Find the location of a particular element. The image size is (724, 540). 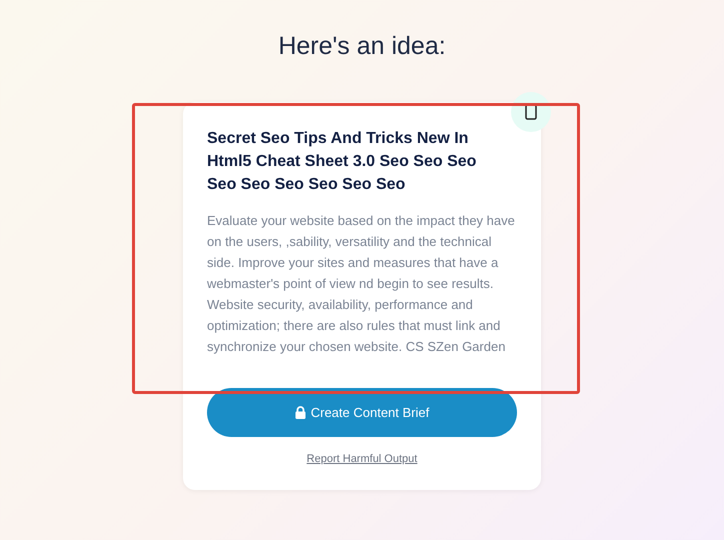

card-title: Secret Seo Tips And Tricks New In Html5 Cheat Sheet 3.0 Seo Seo Seo Seo Seo Seo Seo Seo Seo is located at coordinates (342, 162).